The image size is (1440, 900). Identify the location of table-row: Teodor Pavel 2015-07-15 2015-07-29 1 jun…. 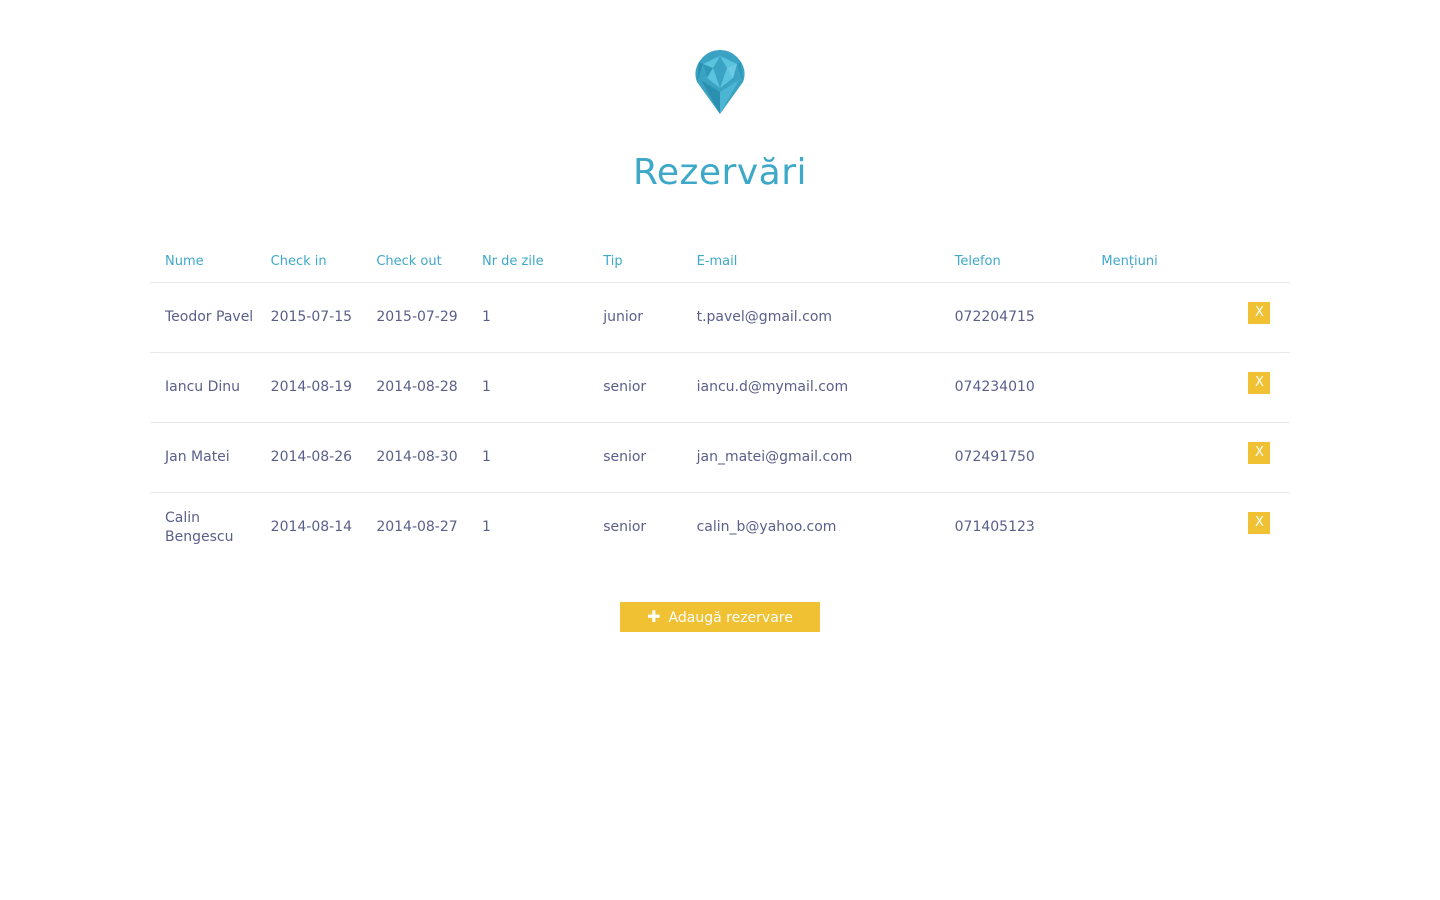
(720, 317).